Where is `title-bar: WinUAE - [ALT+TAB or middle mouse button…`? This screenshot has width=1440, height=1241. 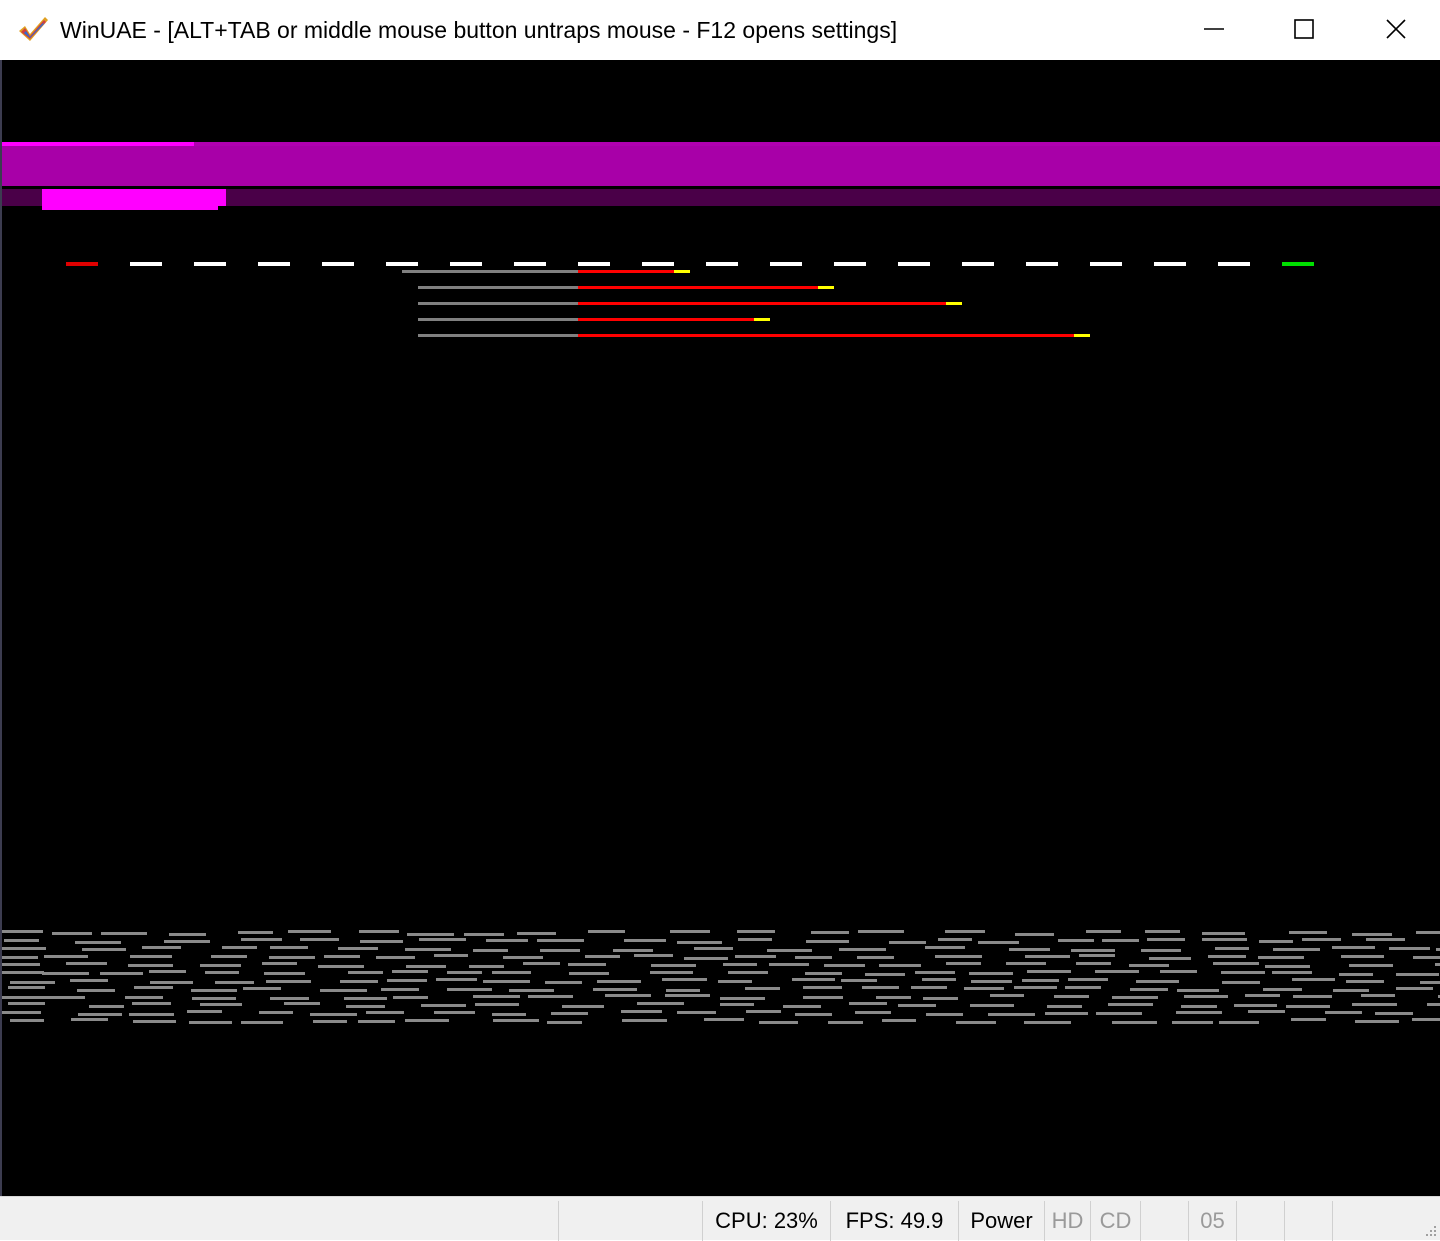 title-bar: WinUAE - [ALT+TAB or middle mouse button… is located at coordinates (720, 30).